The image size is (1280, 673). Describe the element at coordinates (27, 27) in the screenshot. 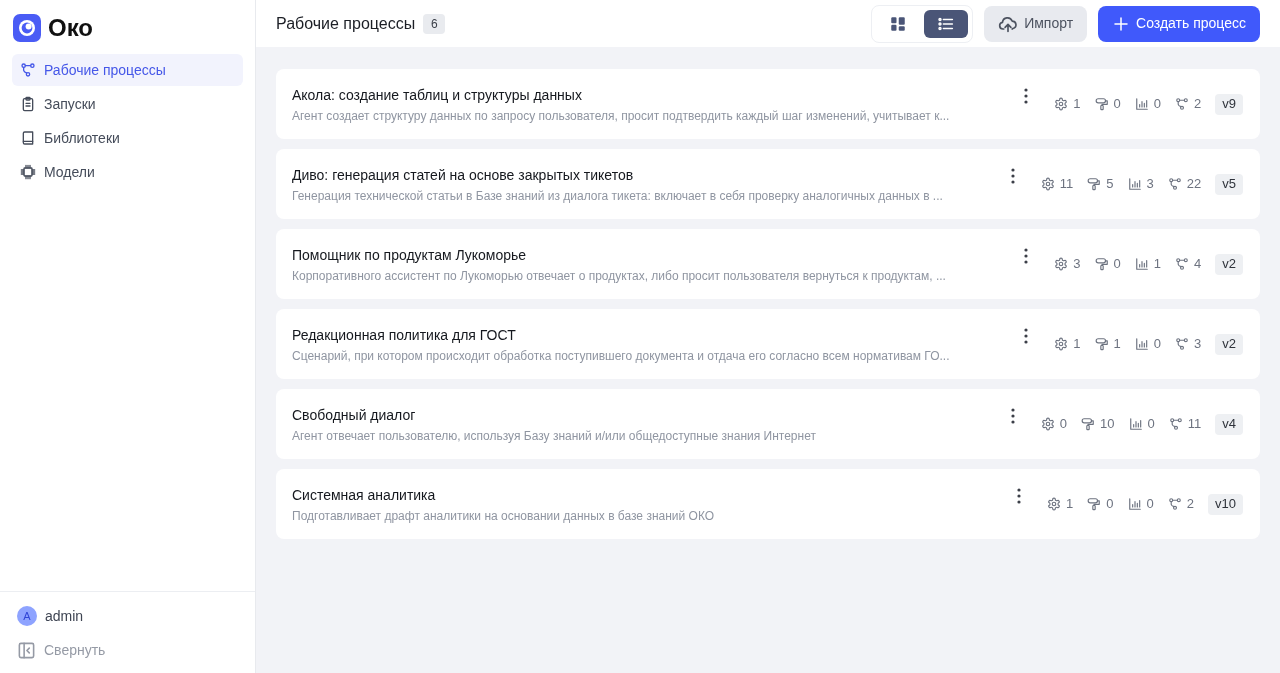

I see `logo-icon` at that location.